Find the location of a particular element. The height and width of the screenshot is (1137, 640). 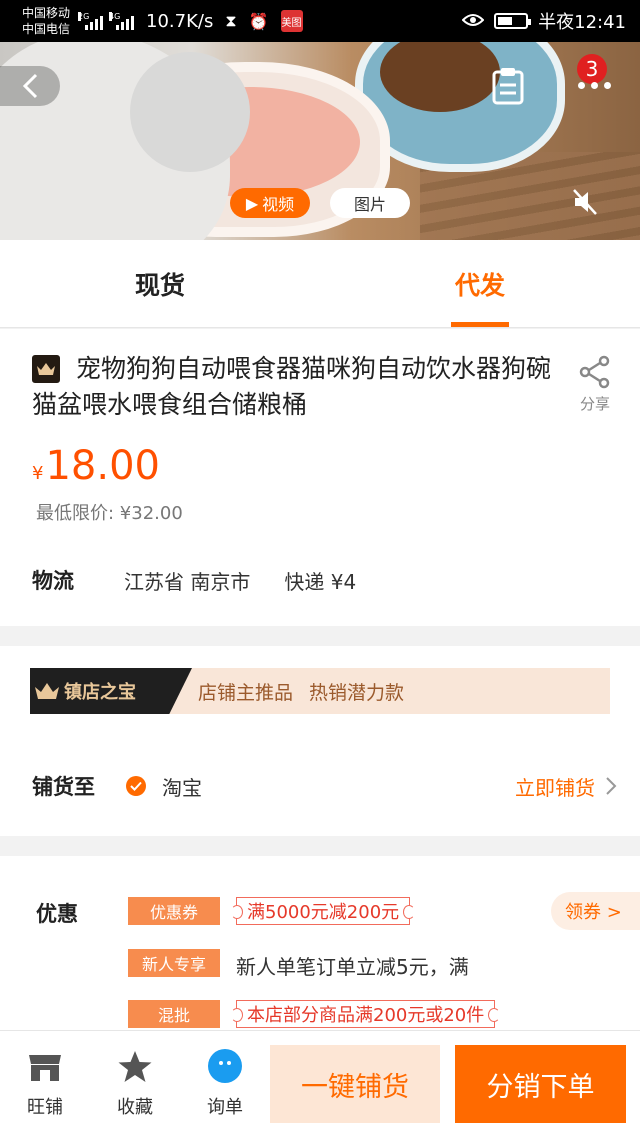

logistics-row: 物流 江苏省 南京市 快递 ¥4 is located at coordinates (194, 580).